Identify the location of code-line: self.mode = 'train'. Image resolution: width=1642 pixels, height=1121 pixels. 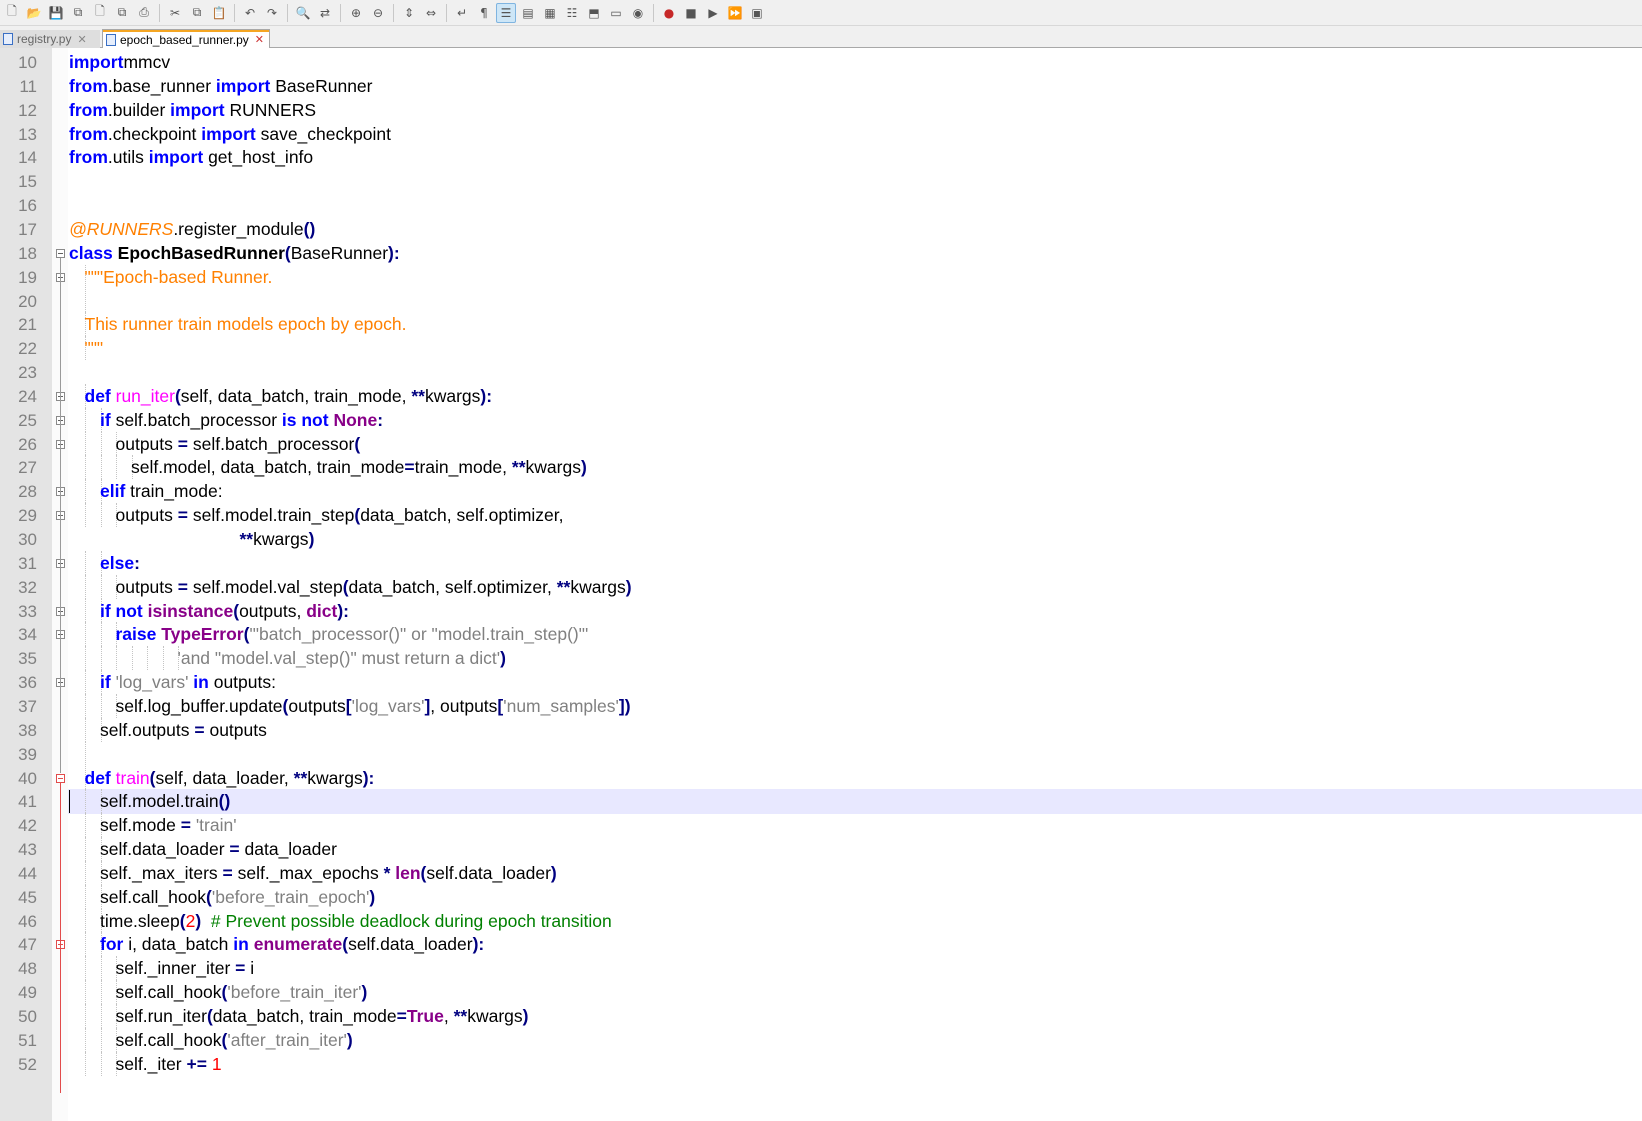
(168, 825).